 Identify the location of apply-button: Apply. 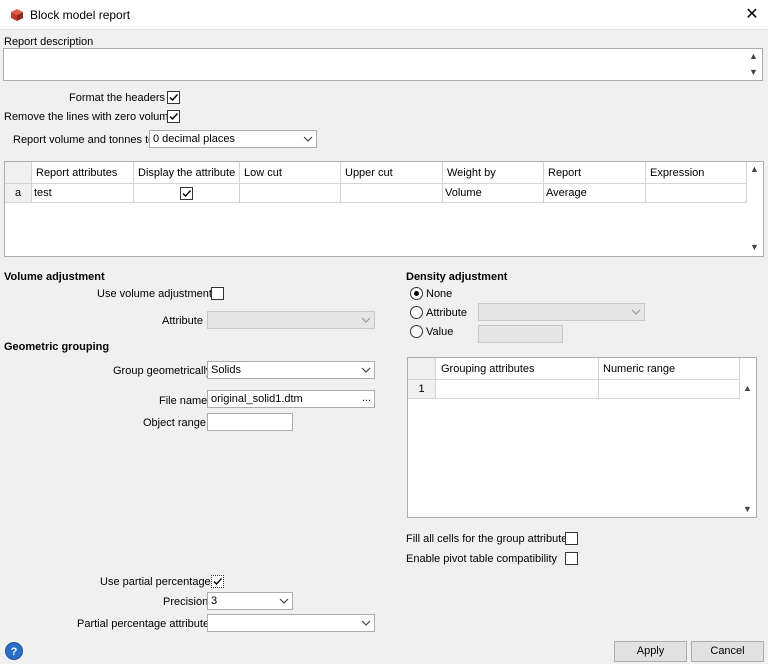
(650, 651).